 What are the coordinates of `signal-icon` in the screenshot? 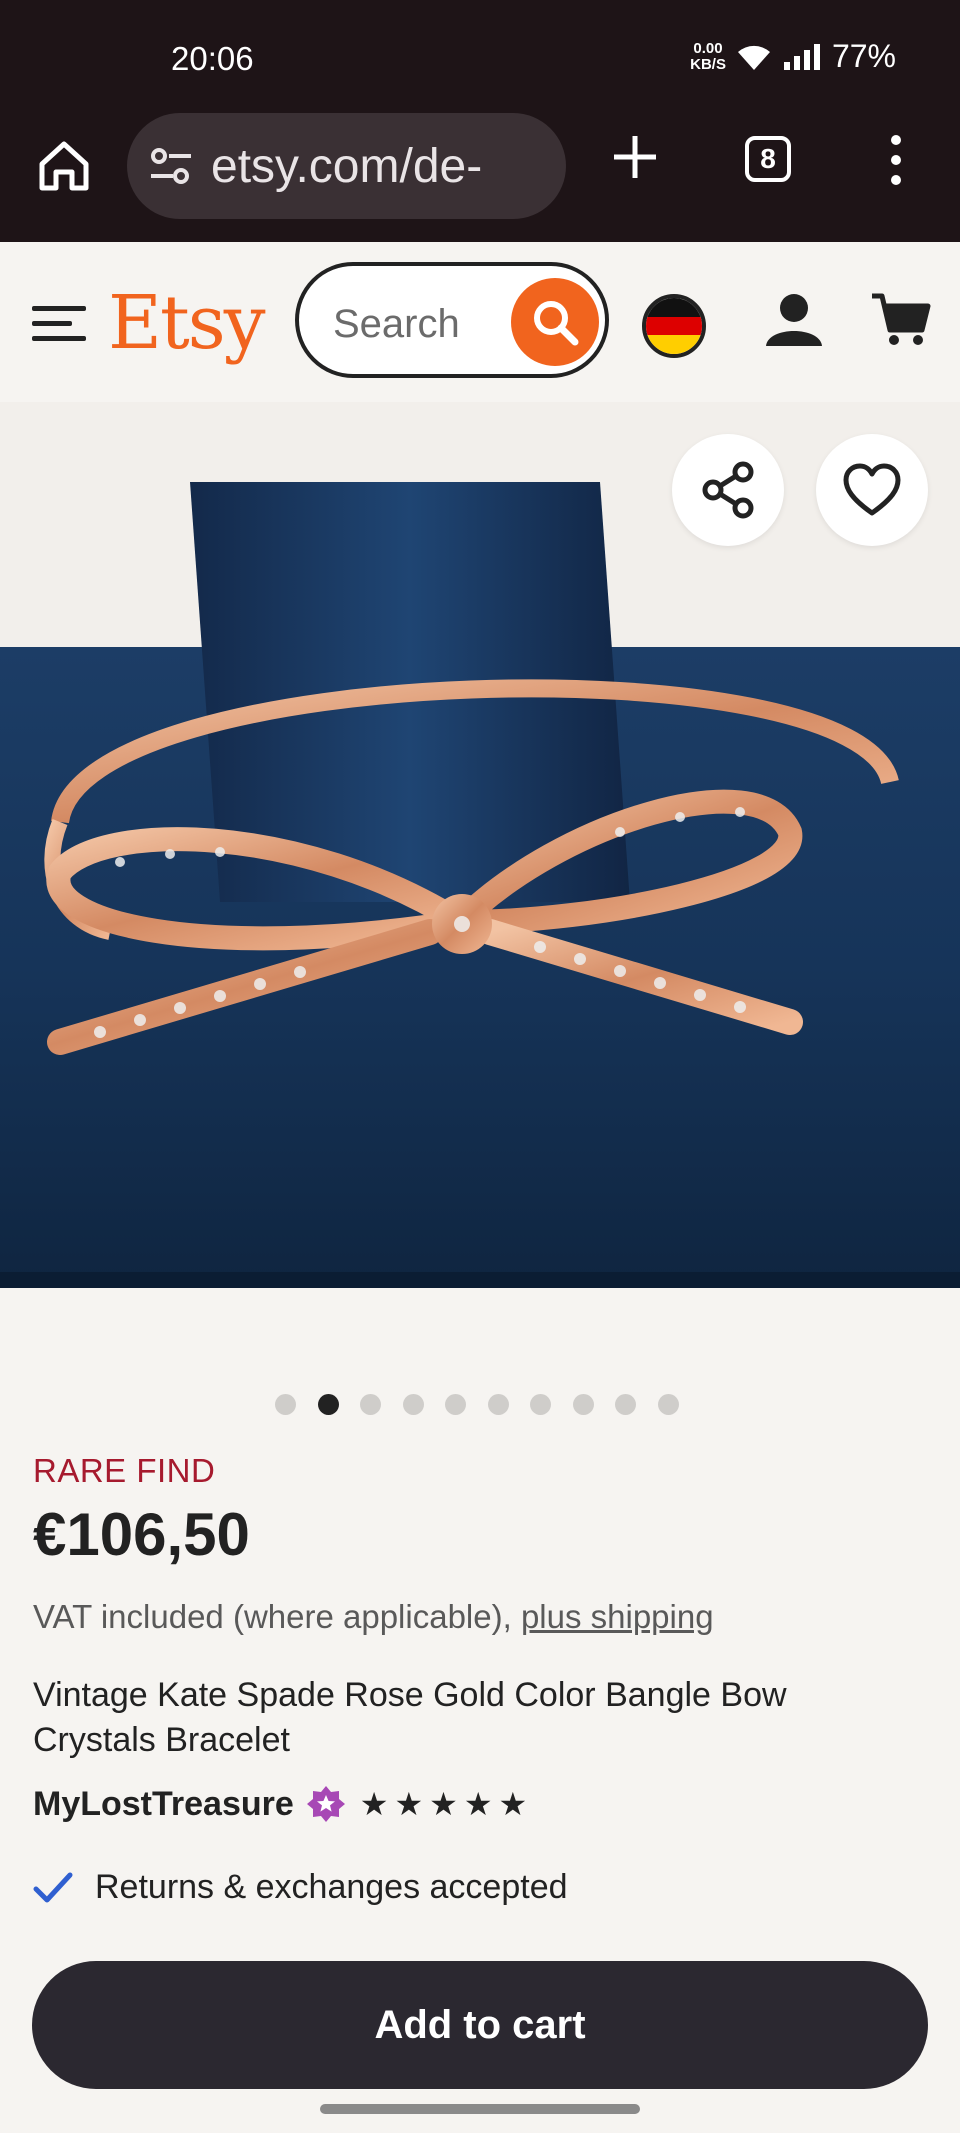 It's located at (801, 56).